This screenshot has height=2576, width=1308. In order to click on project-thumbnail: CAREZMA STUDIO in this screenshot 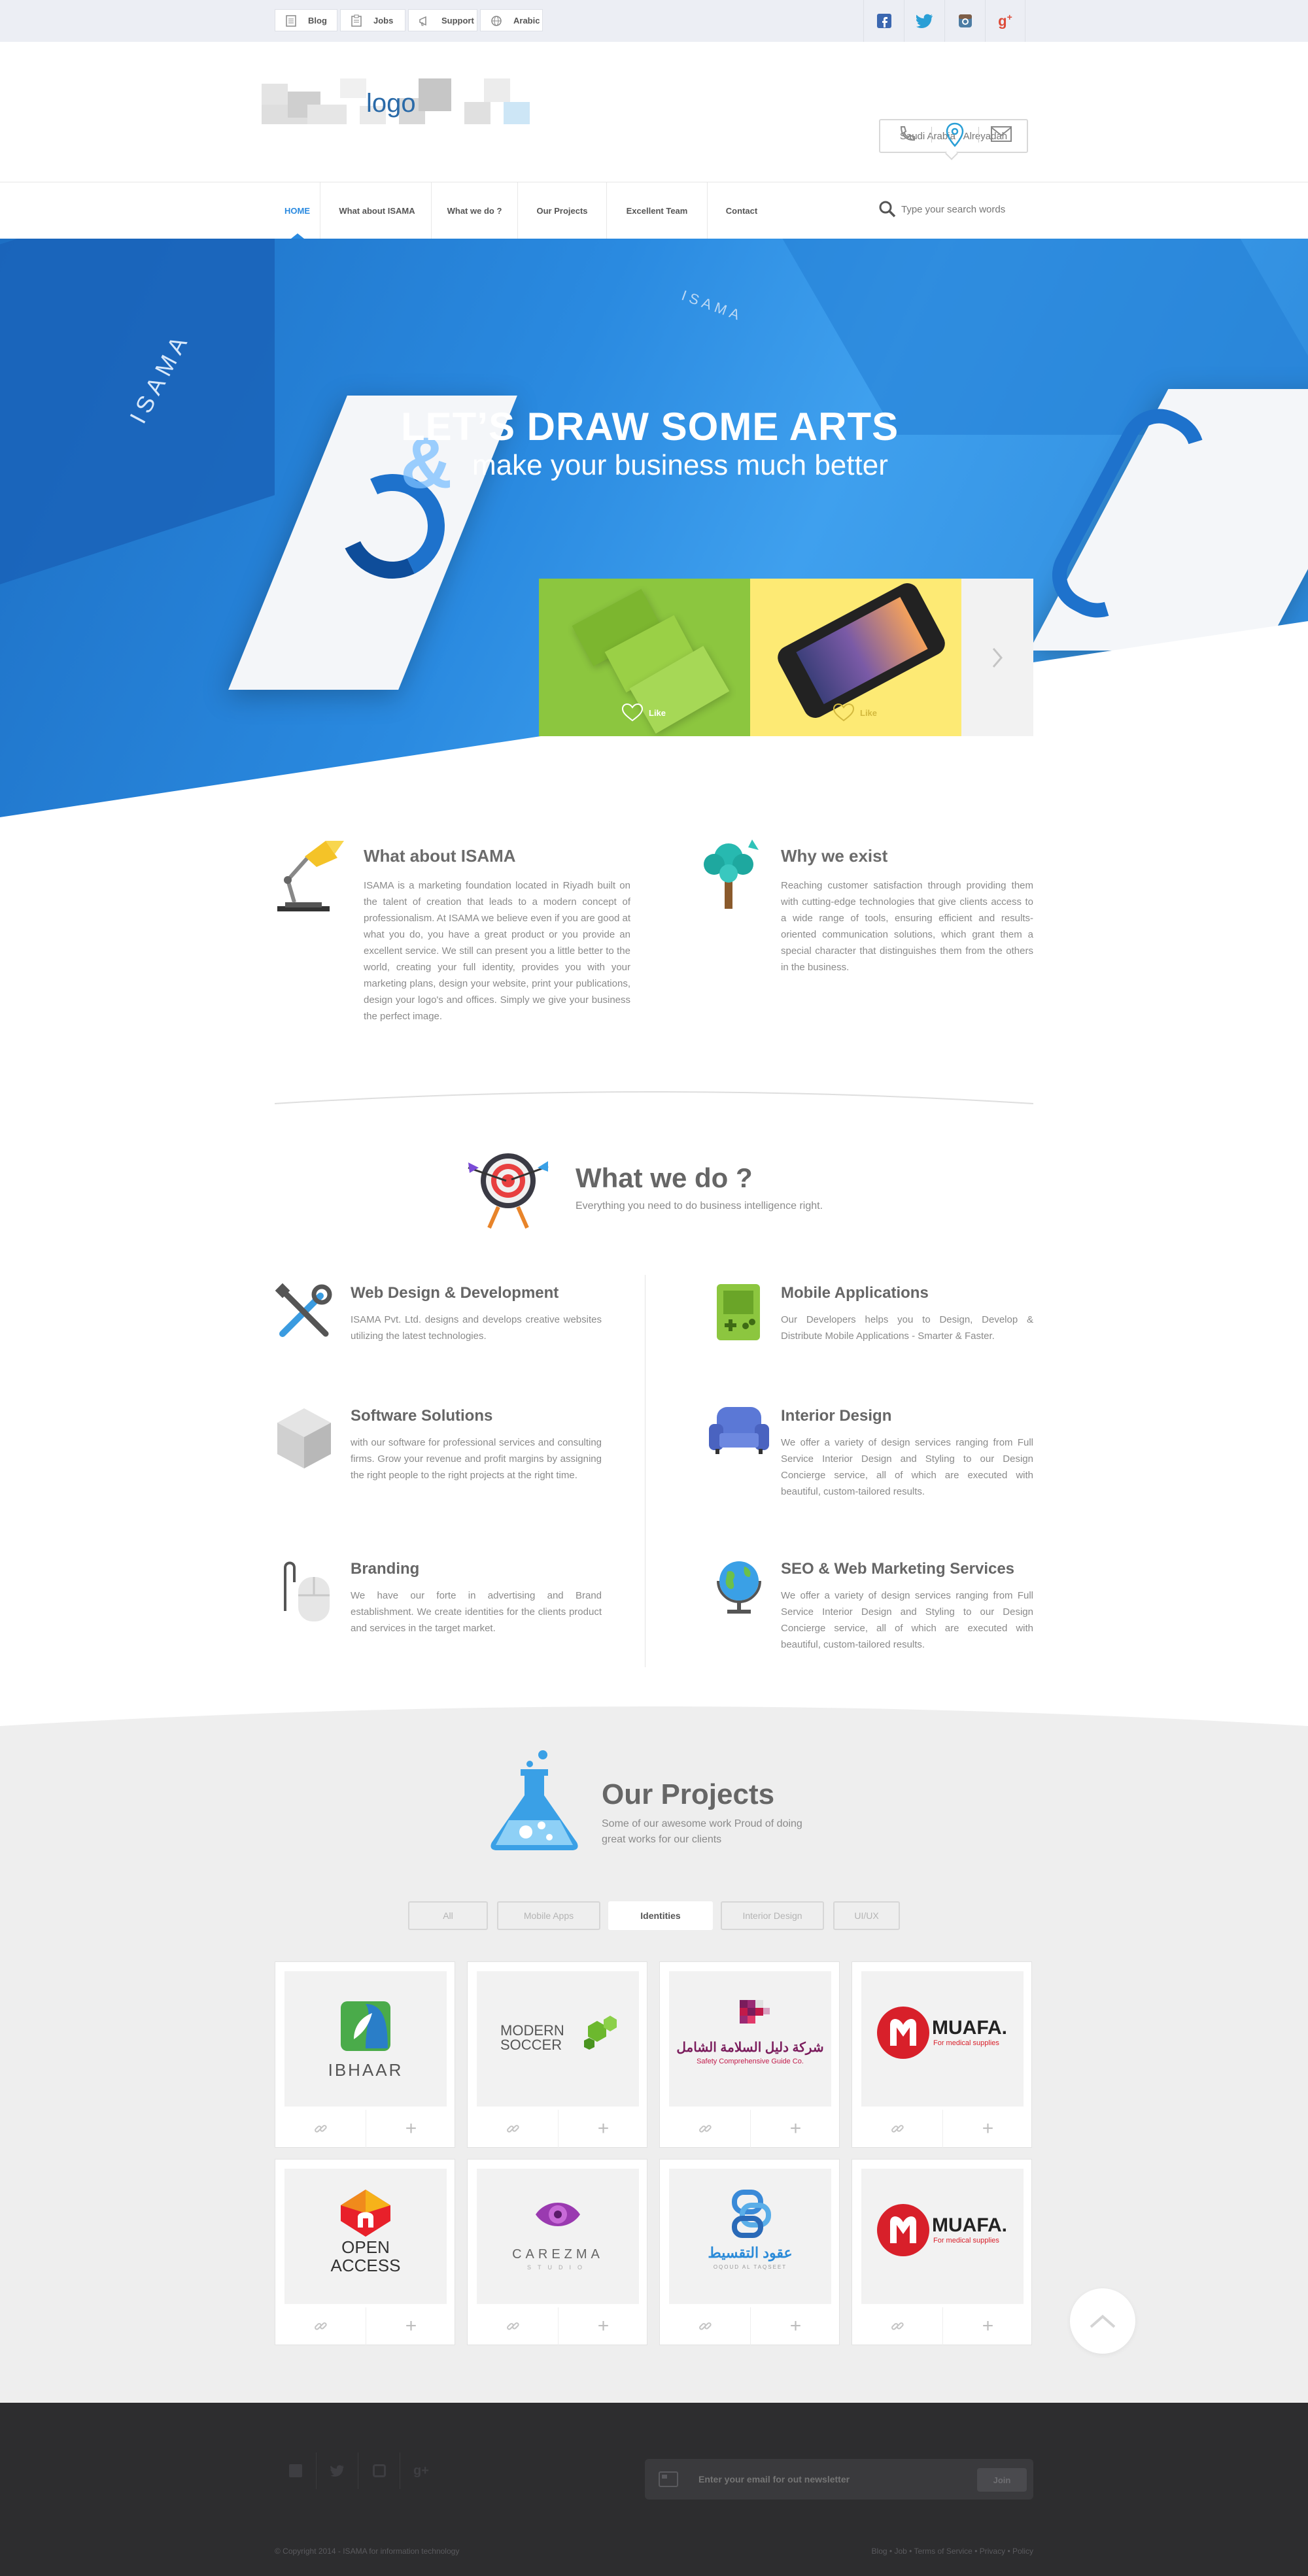, I will do `click(558, 2236)`.